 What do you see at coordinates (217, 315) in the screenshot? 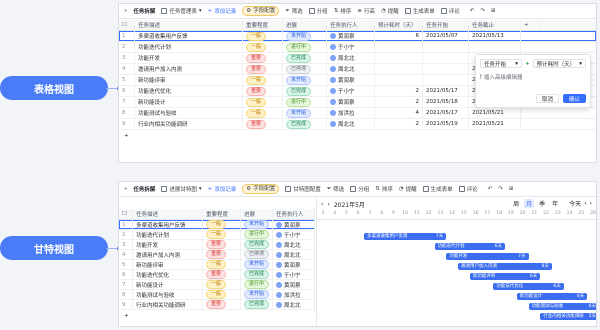
I see `add-row-button: +` at bounding box center [217, 315].